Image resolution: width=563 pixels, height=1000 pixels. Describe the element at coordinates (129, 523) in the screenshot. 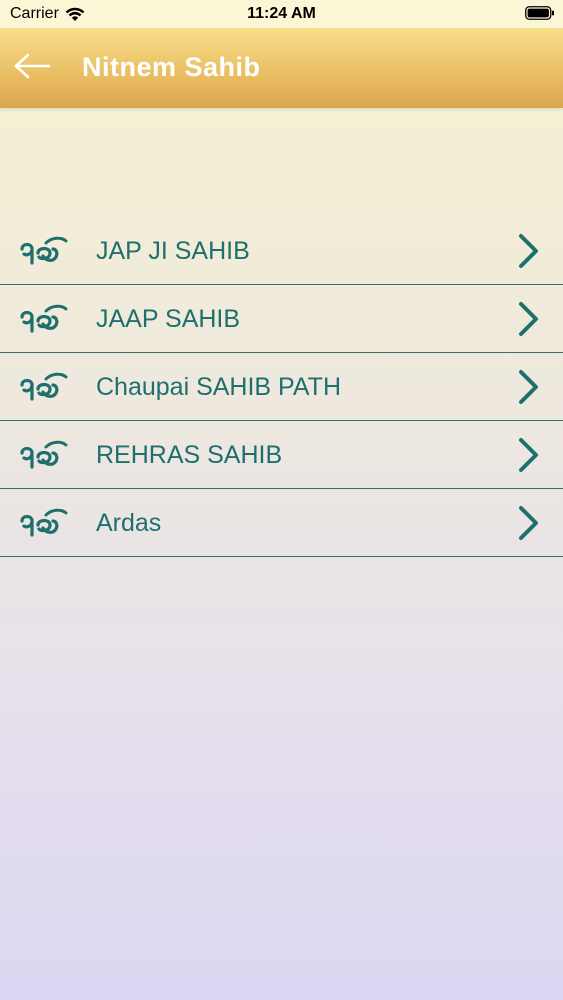

I see `item-label: Ardas` at that location.